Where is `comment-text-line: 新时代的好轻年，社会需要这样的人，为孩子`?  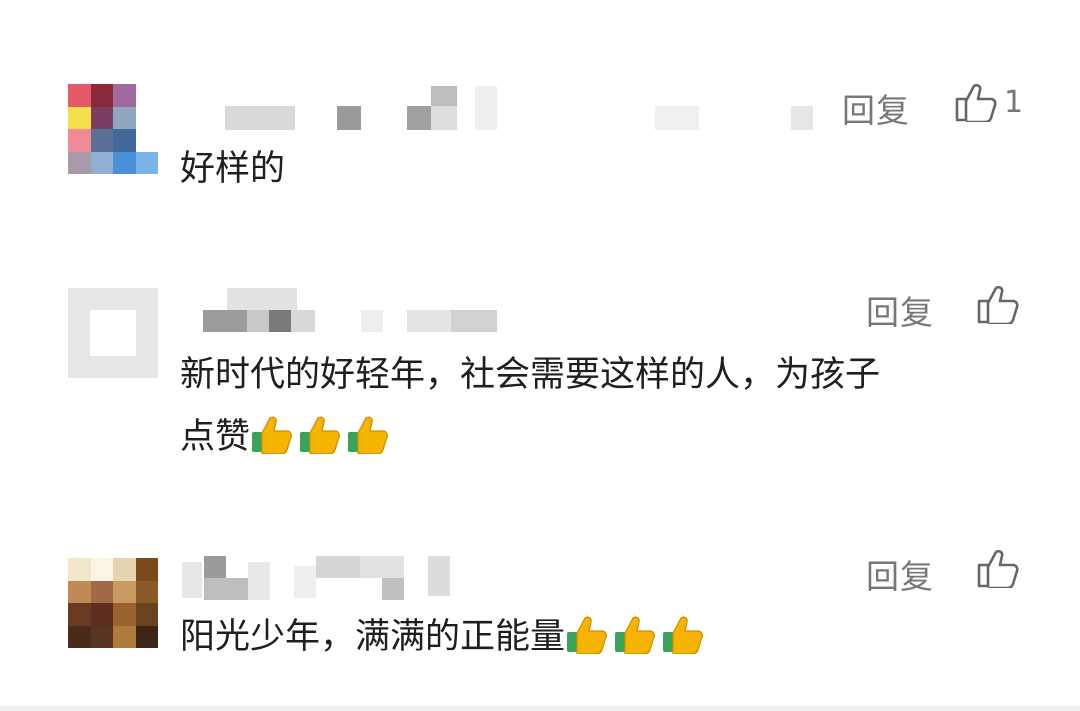
comment-text-line: 新时代的好轻年，社会需要这样的人，为孩子 is located at coordinates (530, 375).